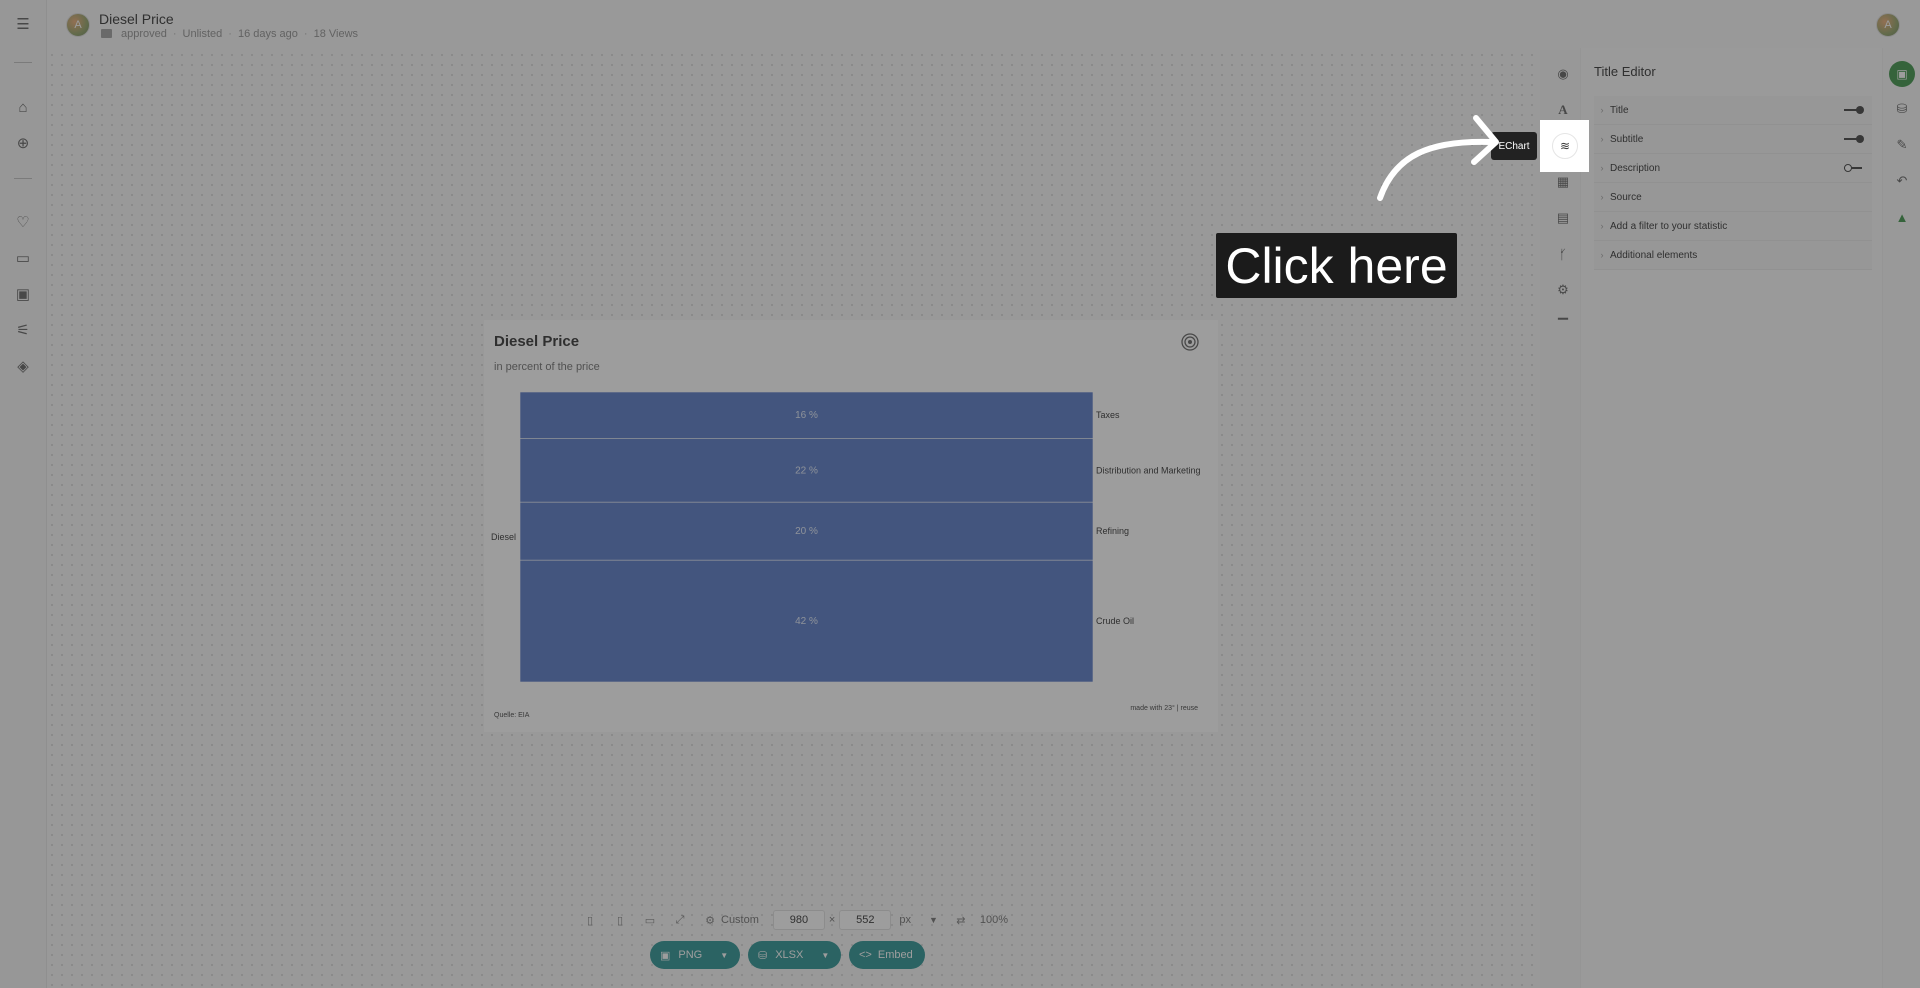 This screenshot has height=988, width=1920. Describe the element at coordinates (1438, 158) in the screenshot. I see `arrow-icon` at that location.